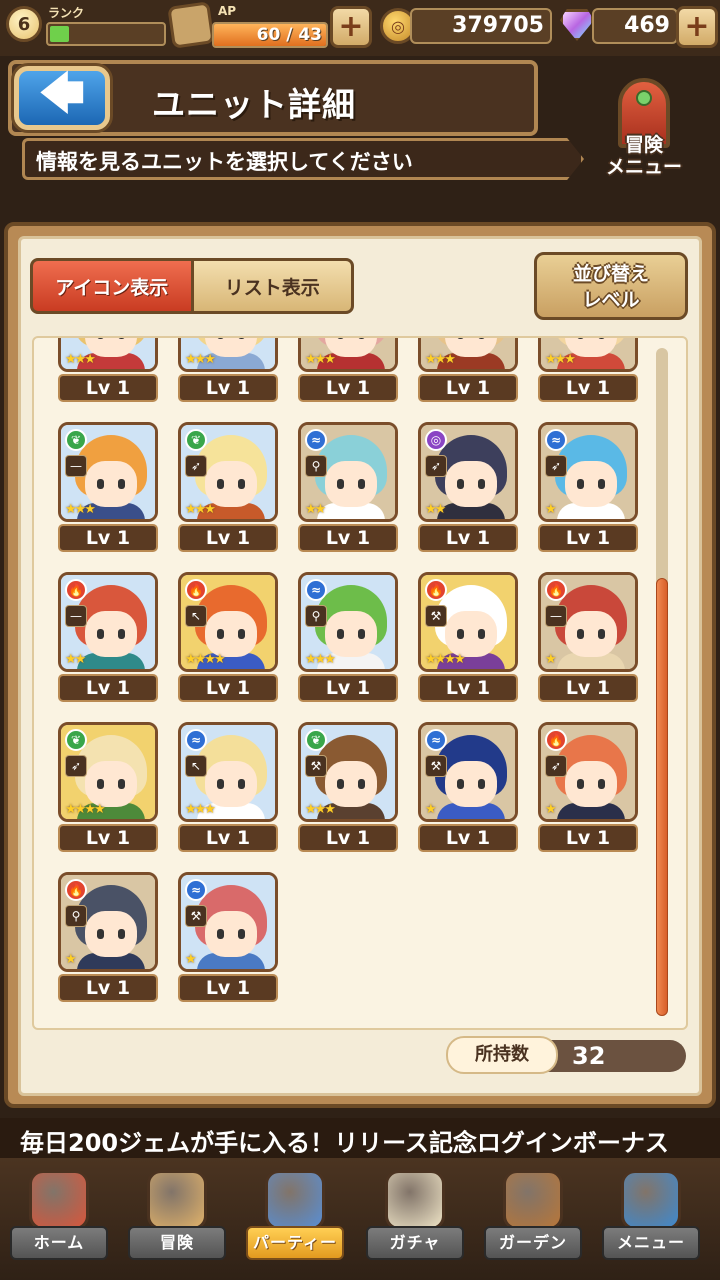 The width and height of the screenshot is (720, 1280). I want to click on unit-portrait: ❦ ⚒ ★★★, so click(348, 772).